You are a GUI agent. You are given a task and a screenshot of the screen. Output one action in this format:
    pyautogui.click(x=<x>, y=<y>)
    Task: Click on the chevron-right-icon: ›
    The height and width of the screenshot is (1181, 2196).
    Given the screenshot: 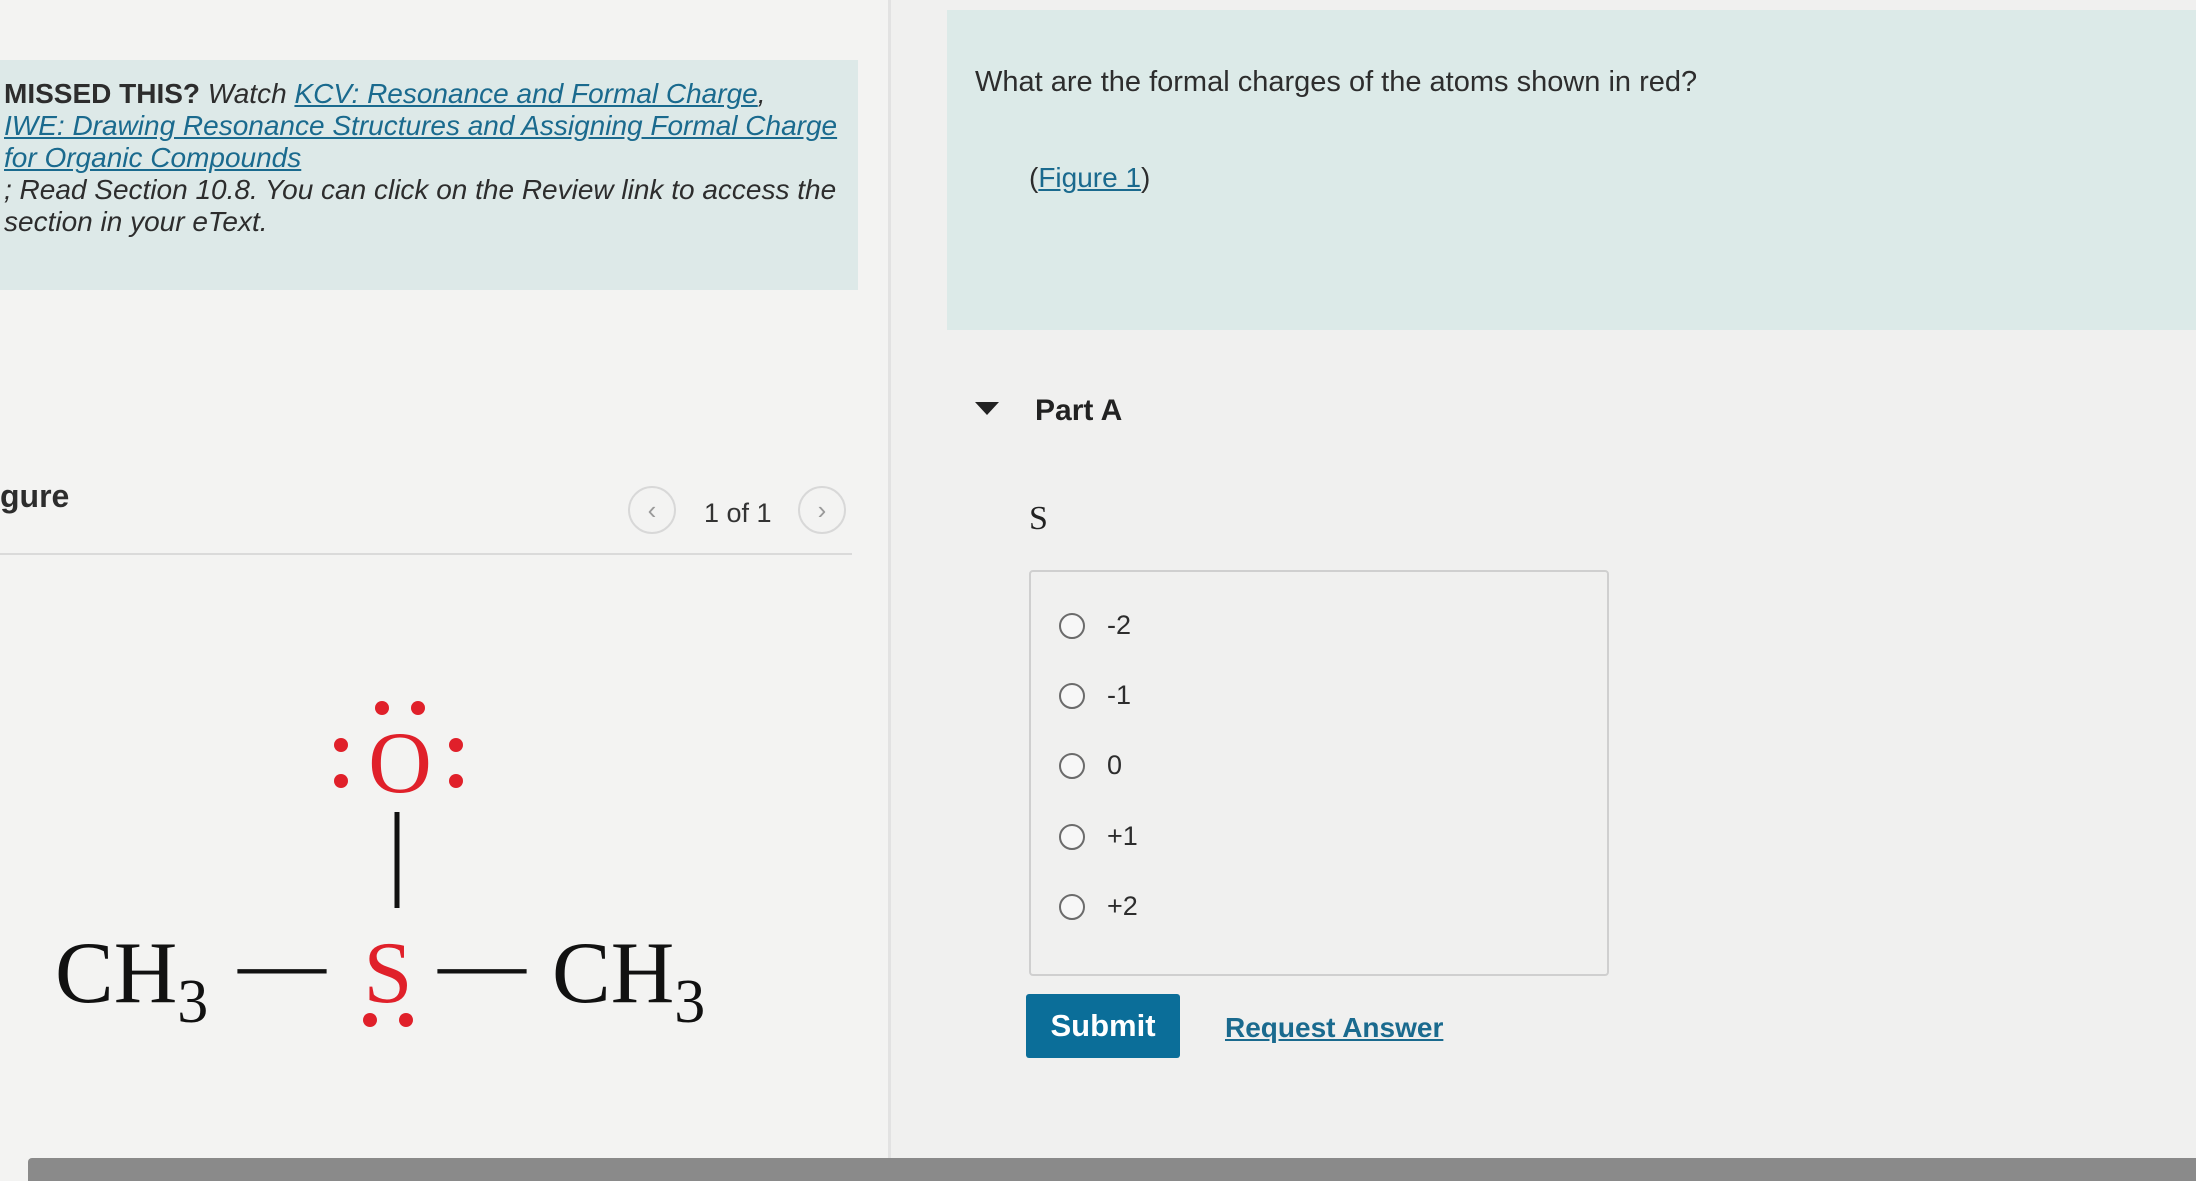 What is the action you would take?
    pyautogui.click(x=822, y=509)
    